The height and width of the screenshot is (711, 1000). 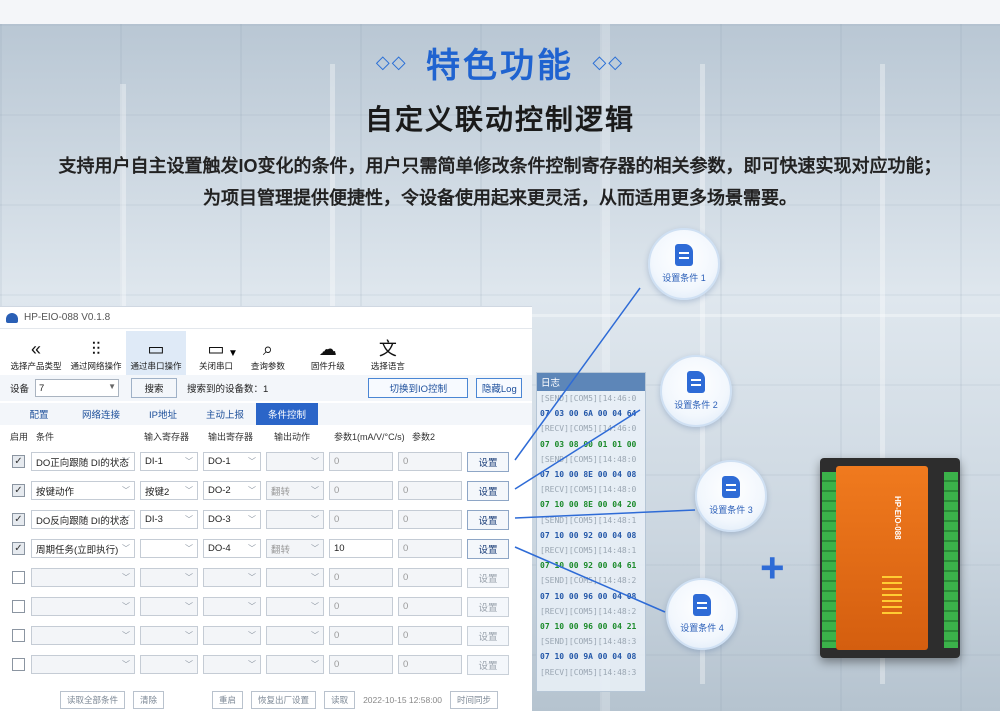 I want to click on device-select-value: 7, so click(x=42, y=388).